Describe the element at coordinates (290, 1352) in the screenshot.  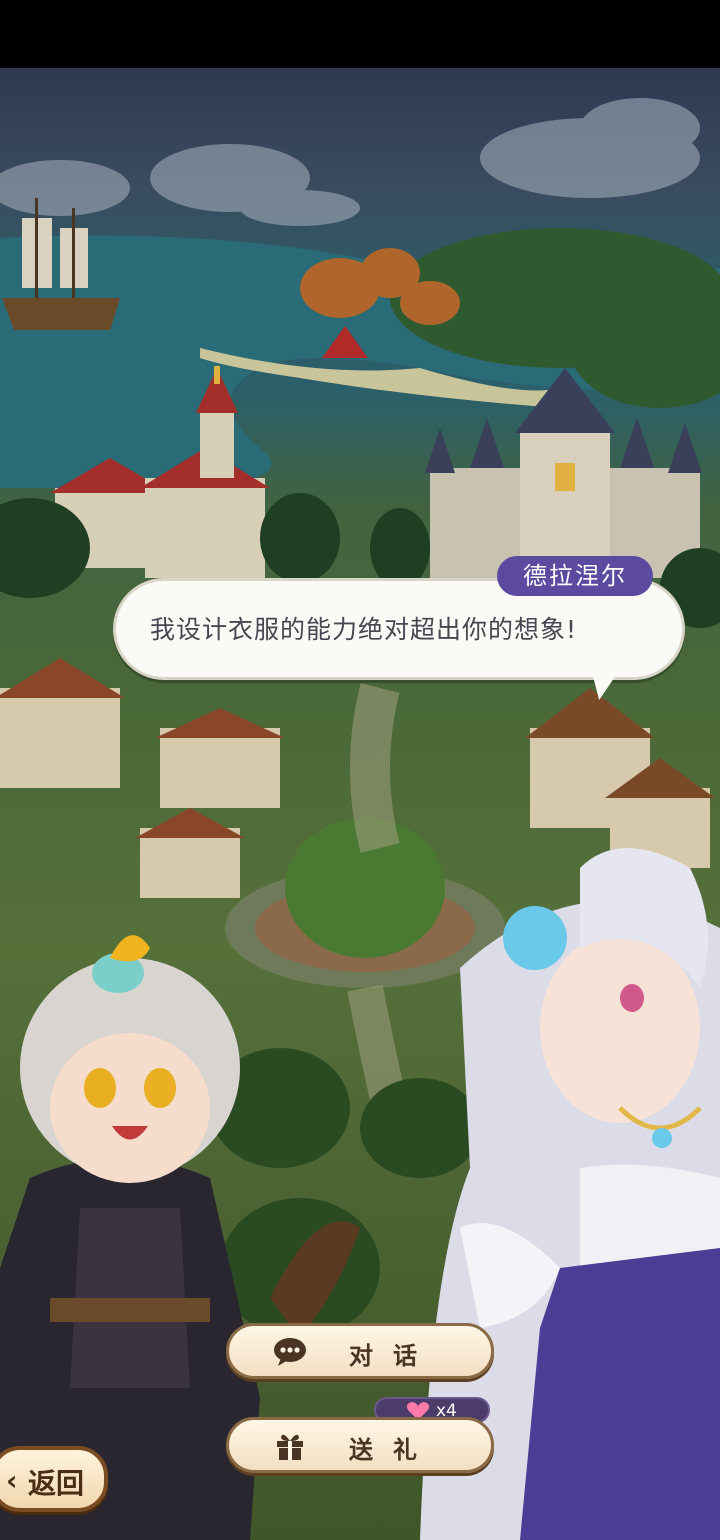
I see `chat-bubble-icon` at that location.